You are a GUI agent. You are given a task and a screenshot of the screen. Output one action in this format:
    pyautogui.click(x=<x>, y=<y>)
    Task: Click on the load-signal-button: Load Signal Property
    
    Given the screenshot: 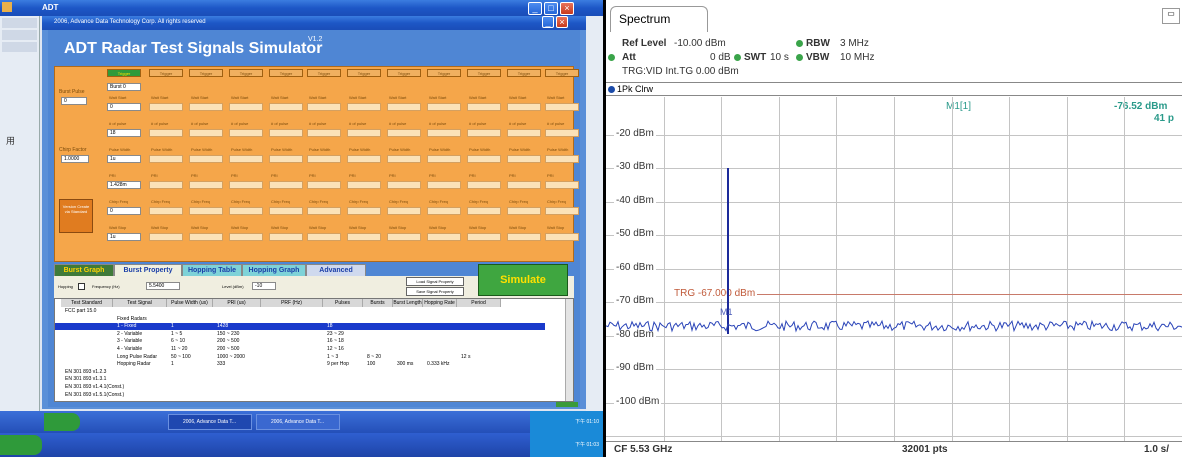 What is the action you would take?
    pyautogui.click(x=435, y=281)
    